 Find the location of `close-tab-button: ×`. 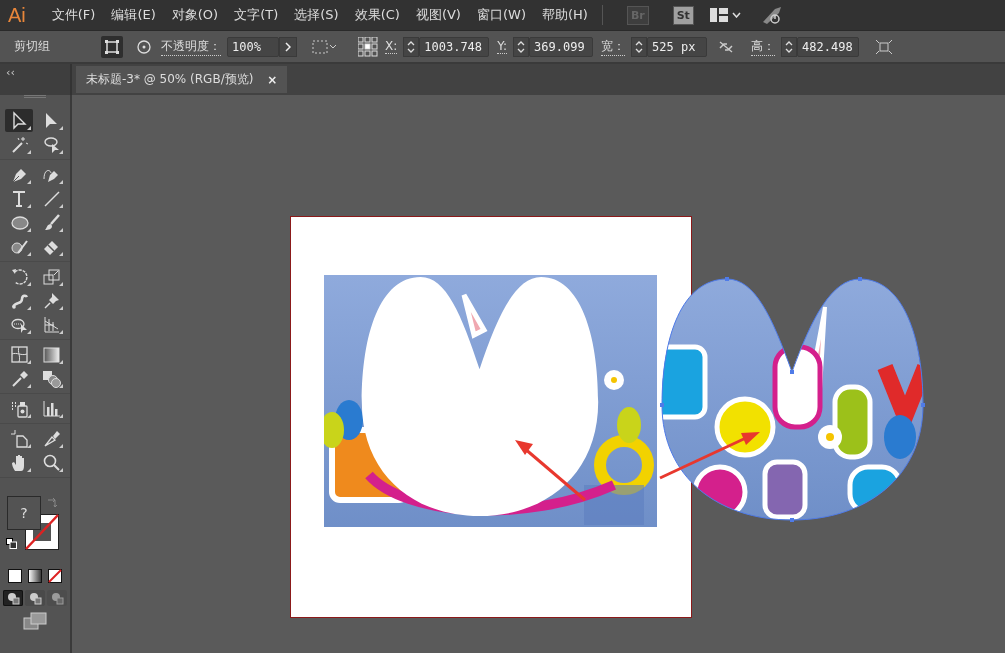

close-tab-button: × is located at coordinates (272, 79).